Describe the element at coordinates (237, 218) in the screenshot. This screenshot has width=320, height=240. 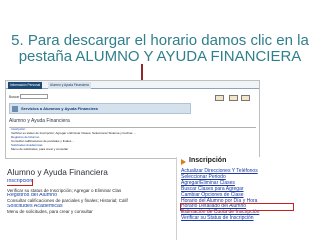
I see `menu-item-verificar-status: Verificar su Status de Inscripción` at that location.